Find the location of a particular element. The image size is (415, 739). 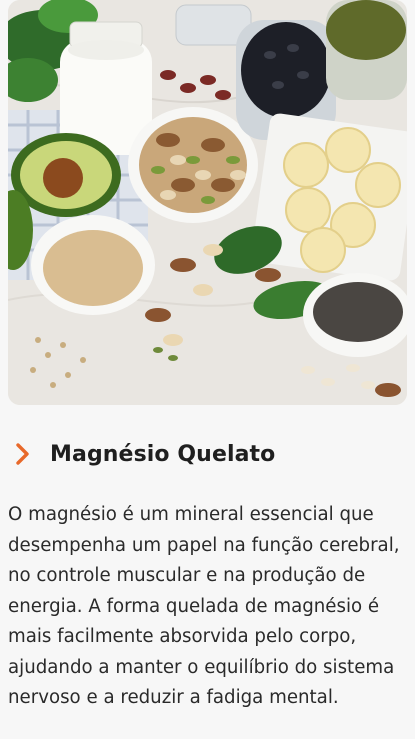

chevron-right-icon is located at coordinates (23, 454).